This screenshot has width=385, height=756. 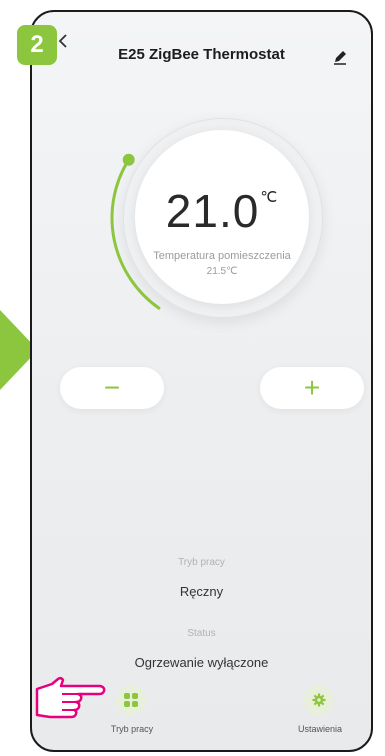 I want to click on page-title: E25 ZigBee Thermostat, so click(x=201, y=54).